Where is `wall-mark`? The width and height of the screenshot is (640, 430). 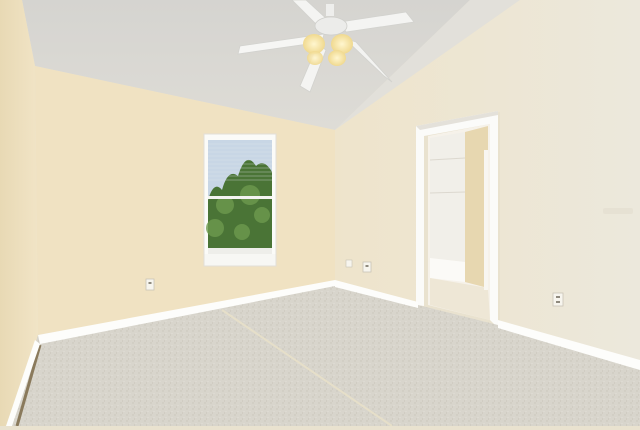
wall-mark is located at coordinates (618, 211).